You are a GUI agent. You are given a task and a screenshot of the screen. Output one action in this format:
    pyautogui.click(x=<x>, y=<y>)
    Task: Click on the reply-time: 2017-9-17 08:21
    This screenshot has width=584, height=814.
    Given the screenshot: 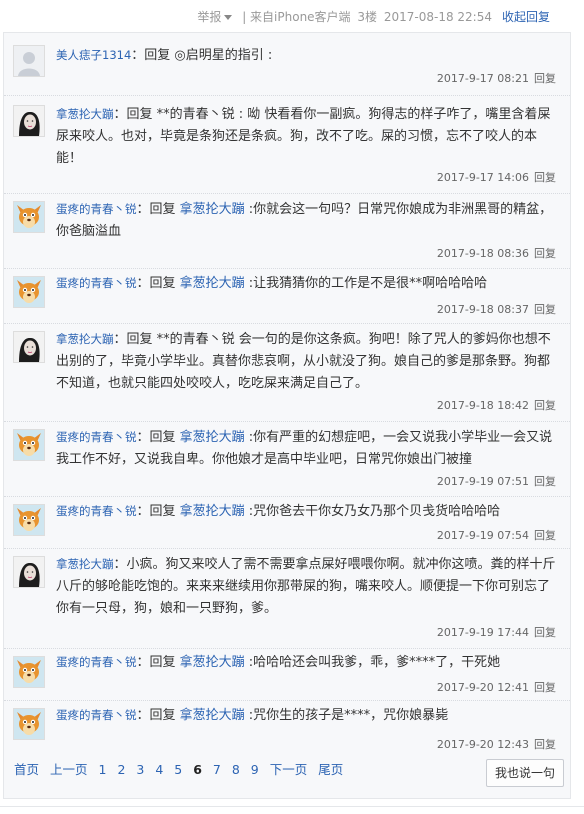 What is the action you would take?
    pyautogui.click(x=482, y=78)
    